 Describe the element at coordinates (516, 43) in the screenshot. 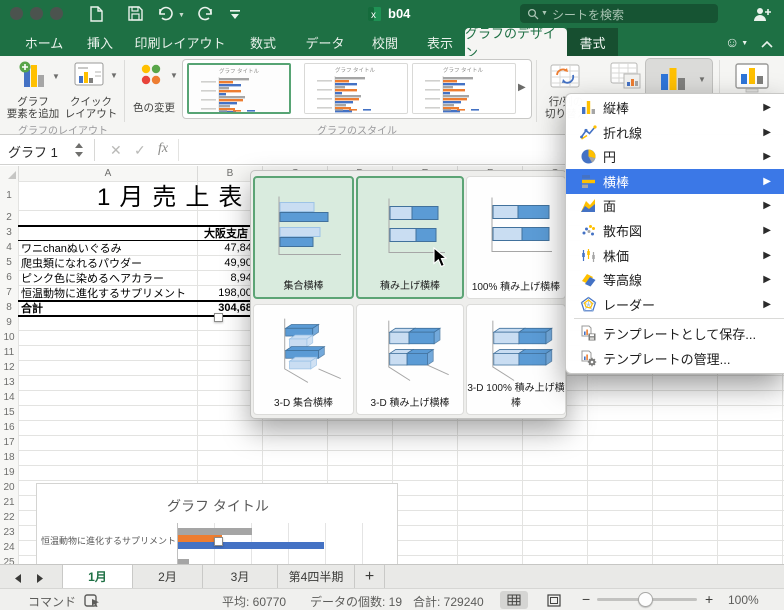

I see `ribbon-tab-8: グラフのデザイン` at that location.